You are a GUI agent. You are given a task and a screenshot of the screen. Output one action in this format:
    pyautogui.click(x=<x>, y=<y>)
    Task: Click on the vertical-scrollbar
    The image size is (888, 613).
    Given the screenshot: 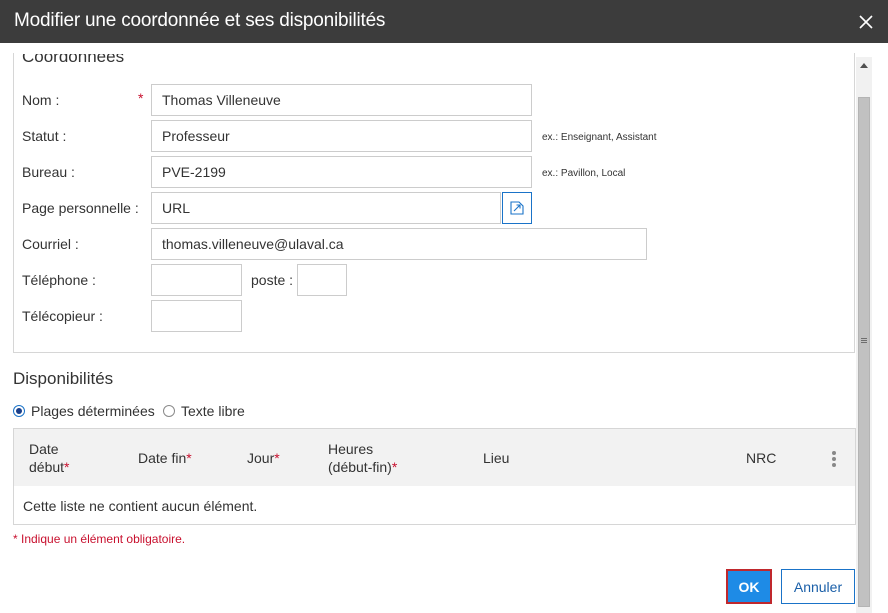 What is the action you would take?
    pyautogui.click(x=864, y=335)
    